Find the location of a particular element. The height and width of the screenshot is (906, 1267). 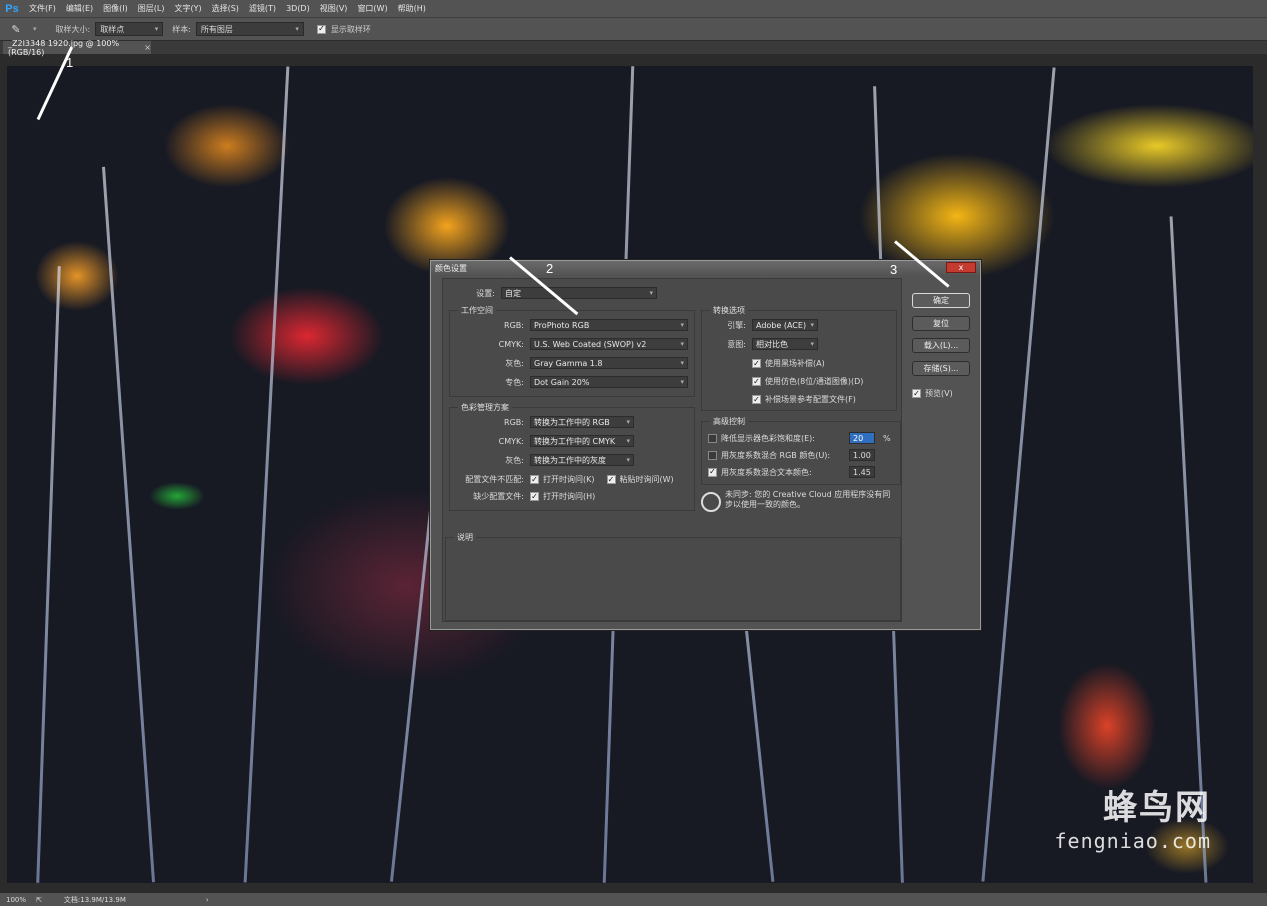

sync-note: 未同步: 您的 Creative Cloud 应用程序没有同步以使用一致的颜色。 is located at coordinates (808, 499).